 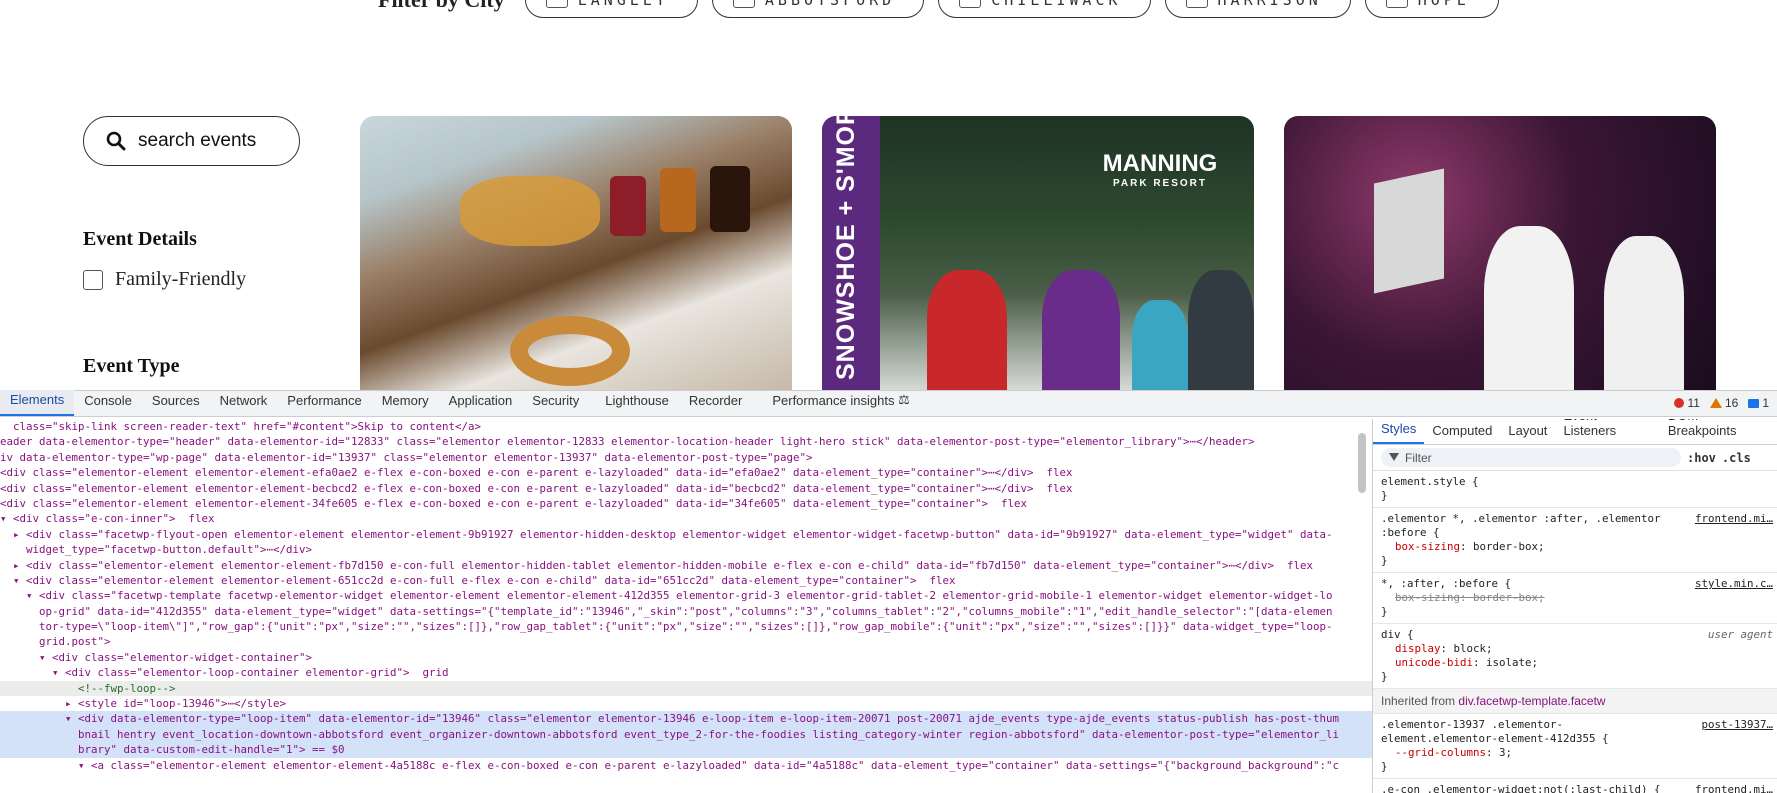 I want to click on tab-network: Network, so click(x=244, y=403).